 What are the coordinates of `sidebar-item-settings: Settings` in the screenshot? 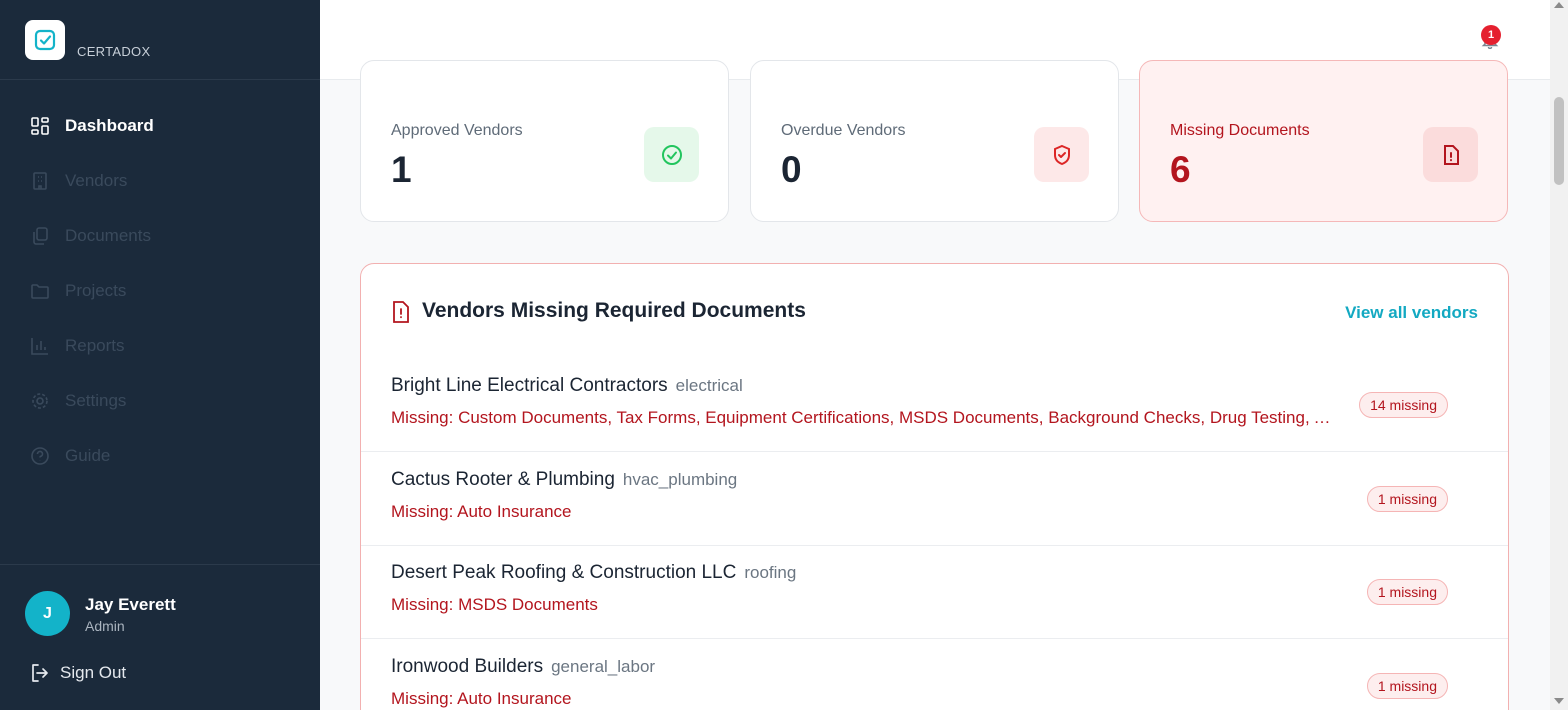 It's located at (160, 400).